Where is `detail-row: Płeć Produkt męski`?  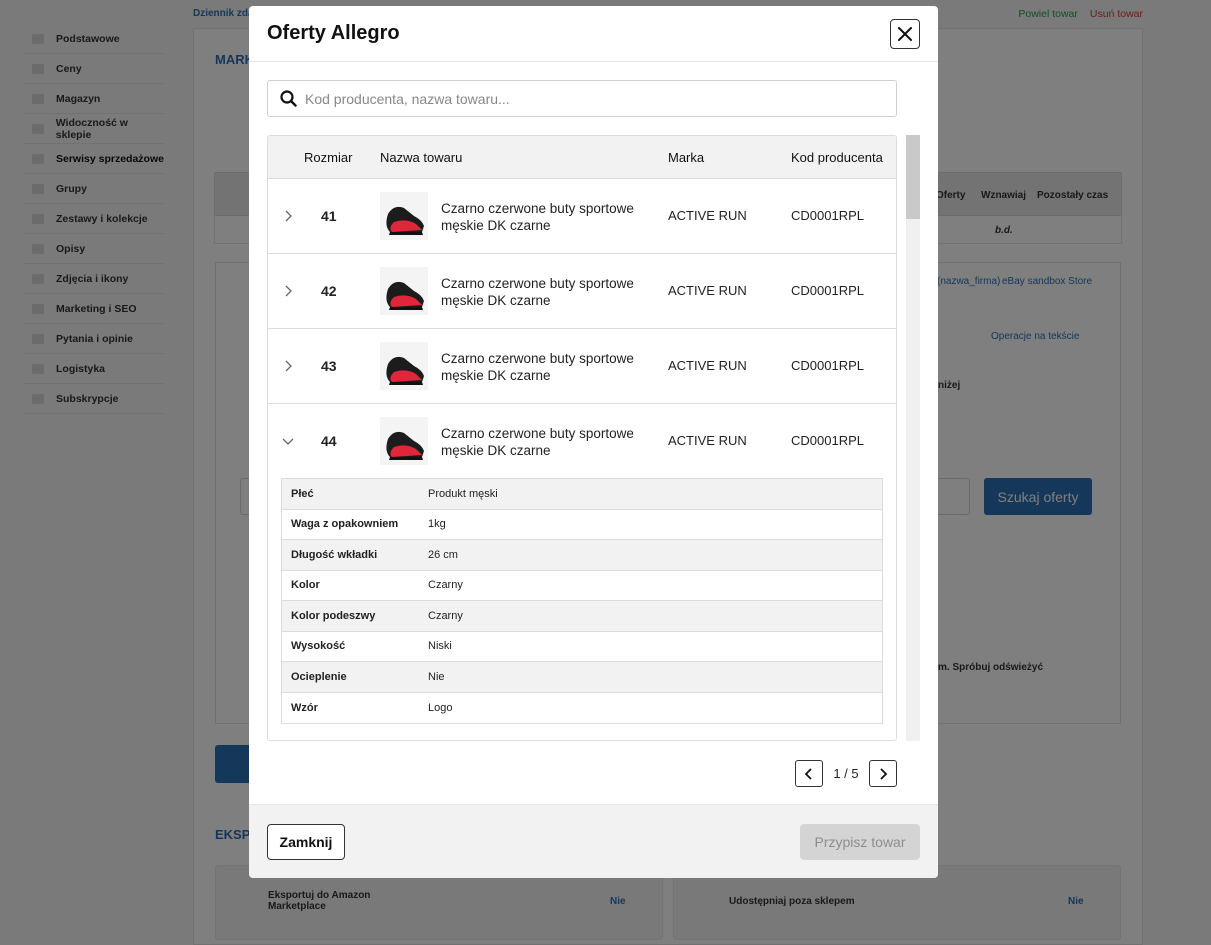
detail-row: Płeć Produkt męski is located at coordinates (582, 494).